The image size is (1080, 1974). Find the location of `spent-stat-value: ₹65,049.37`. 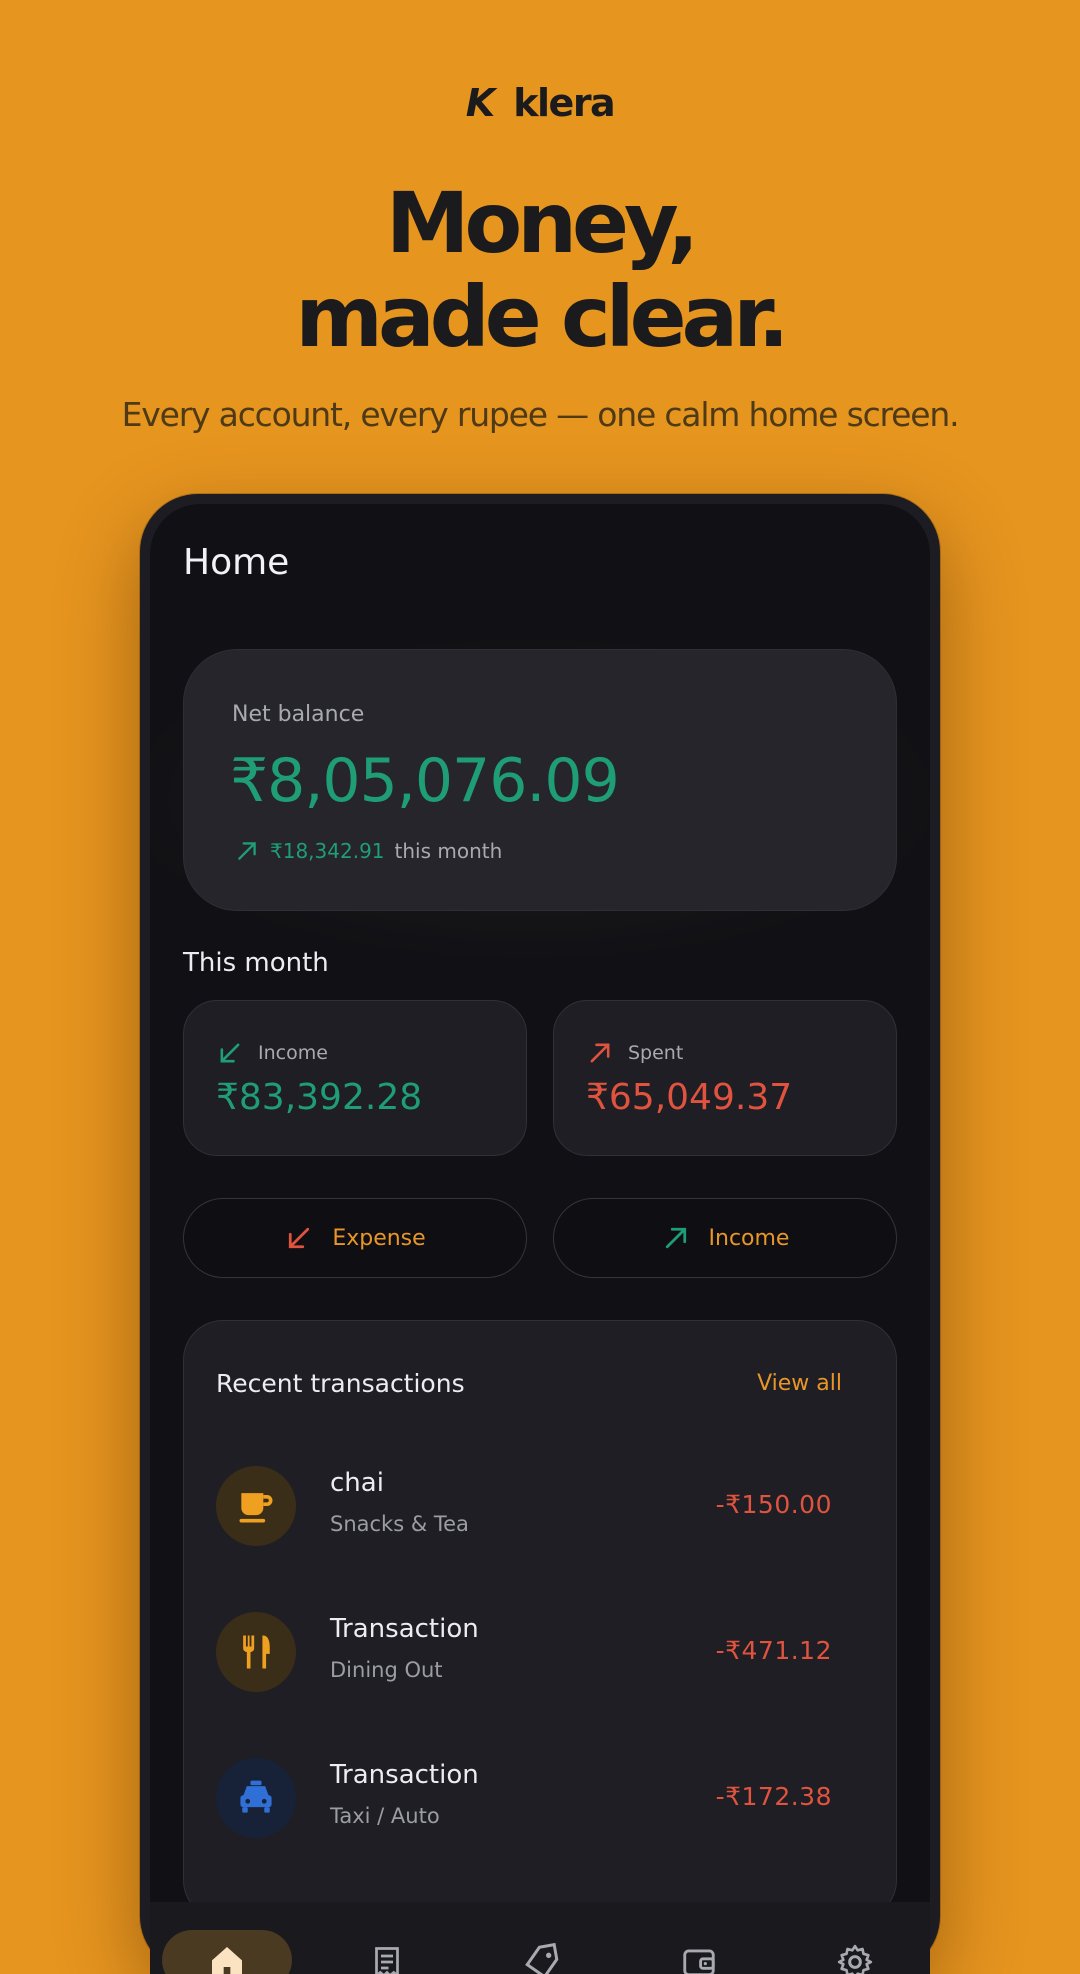

spent-stat-value: ₹65,049.37 is located at coordinates (689, 1097).